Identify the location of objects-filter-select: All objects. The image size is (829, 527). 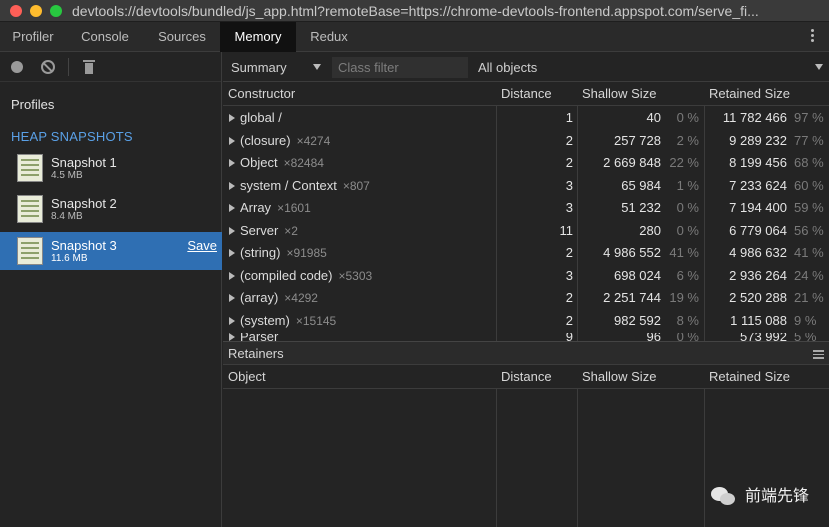
(507, 67).